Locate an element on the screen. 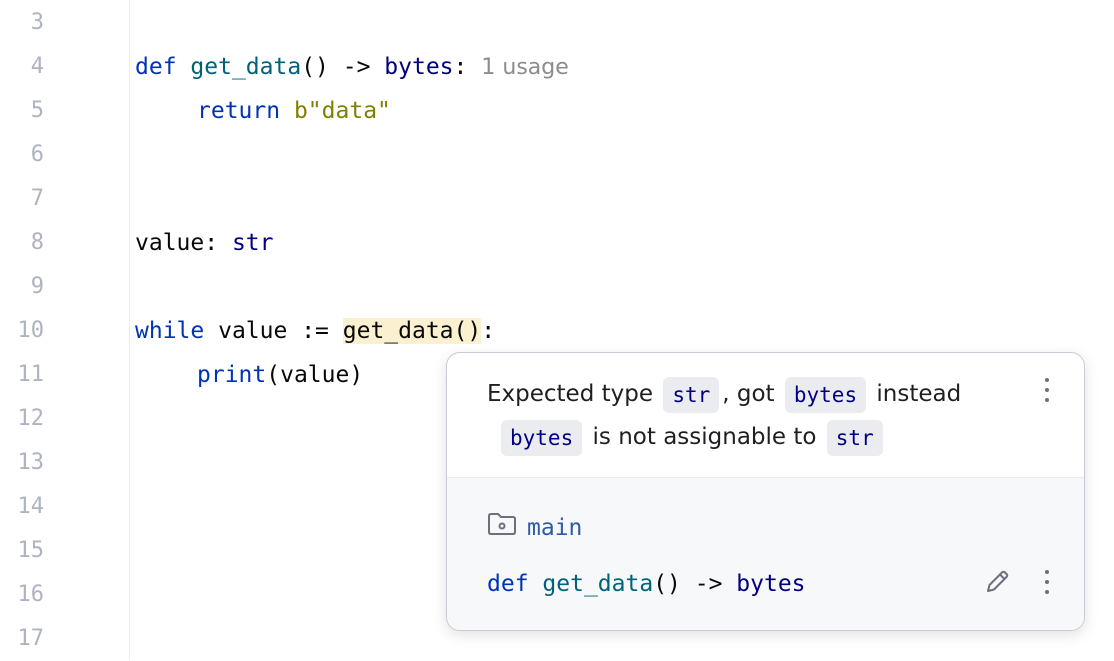 The height and width of the screenshot is (661, 1114). line-number: 7 is located at coordinates (37, 198).